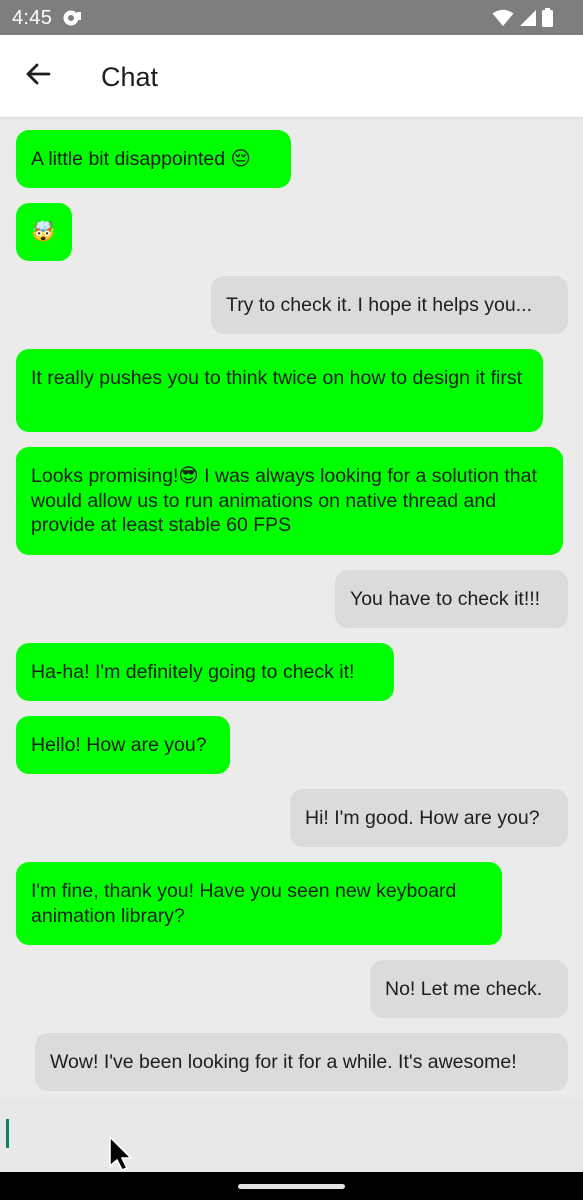 This screenshot has height=1200, width=583. I want to click on cellular-signal-icon, so click(528, 20).